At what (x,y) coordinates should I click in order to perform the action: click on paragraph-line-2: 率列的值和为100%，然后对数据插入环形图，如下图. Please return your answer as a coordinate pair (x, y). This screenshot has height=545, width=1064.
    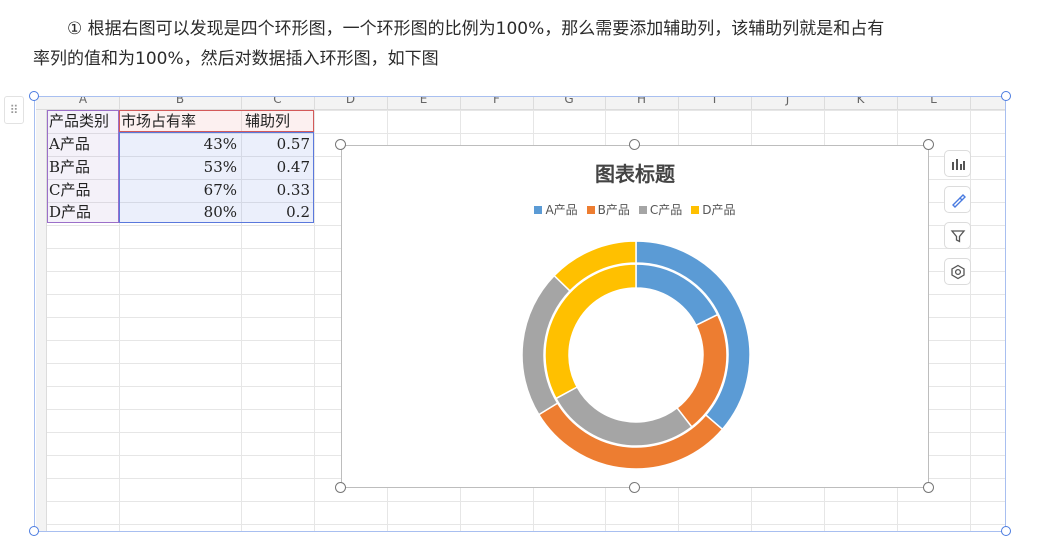
    Looking at the image, I should click on (236, 59).